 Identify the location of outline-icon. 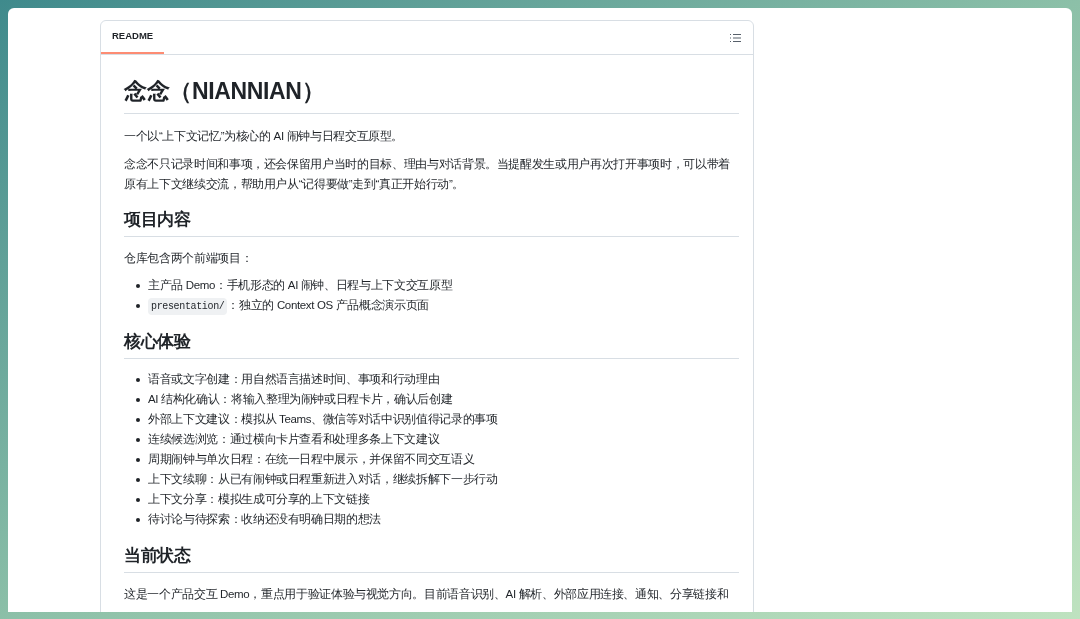
(735, 37).